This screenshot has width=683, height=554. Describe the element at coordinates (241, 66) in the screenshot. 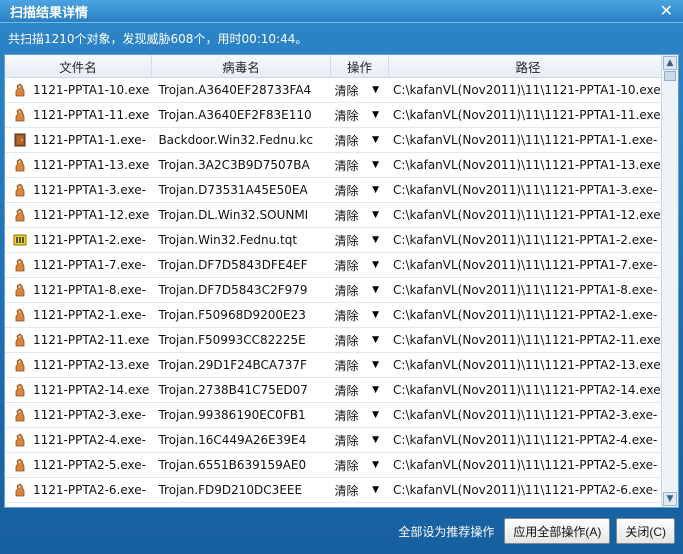

I see `header-virus-name: 病毒名` at that location.